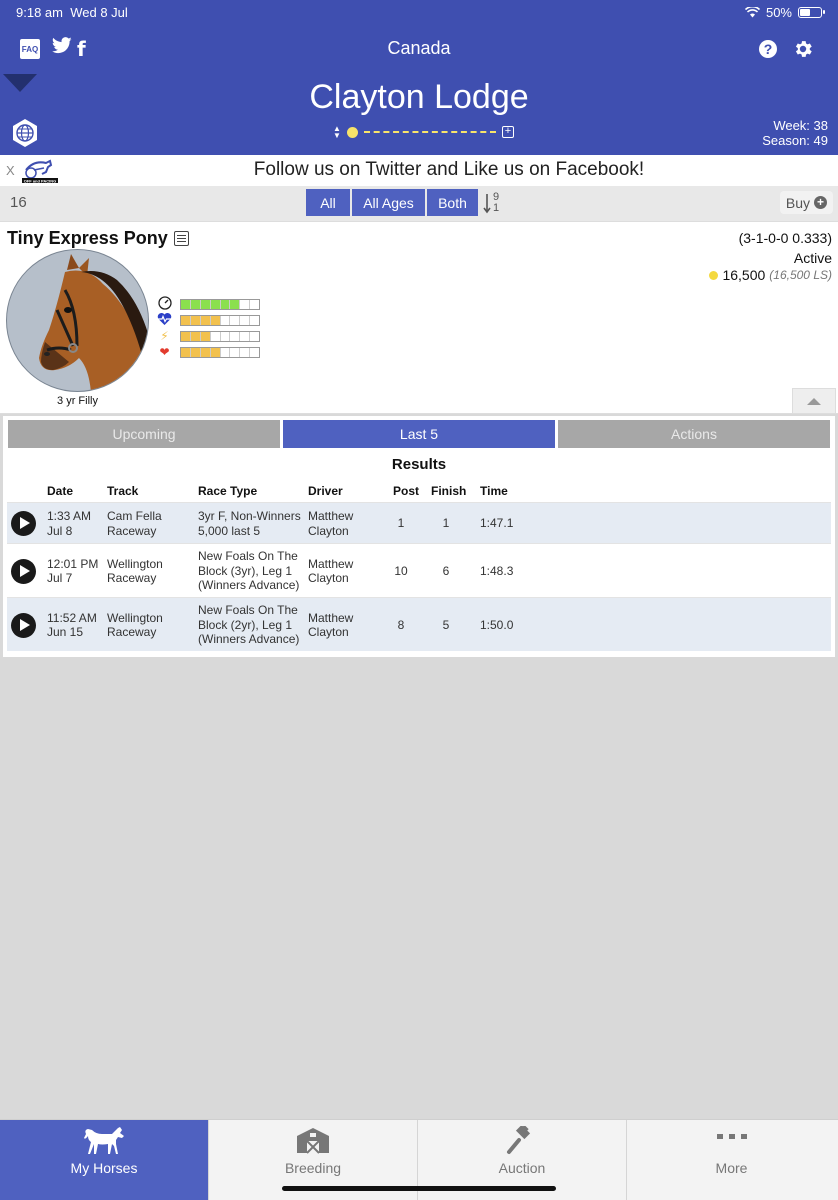 This screenshot has width=838, height=1200. What do you see at coordinates (60, 491) in the screenshot?
I see `col-date: Date` at bounding box center [60, 491].